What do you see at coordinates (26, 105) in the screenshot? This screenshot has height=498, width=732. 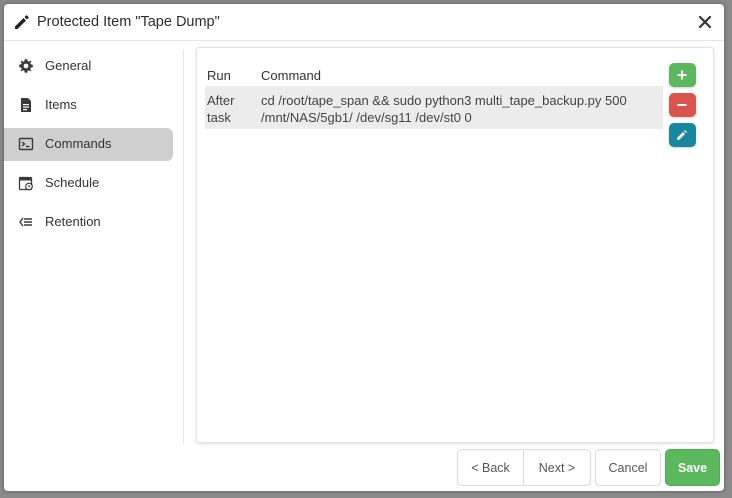 I see `document-icon` at bounding box center [26, 105].